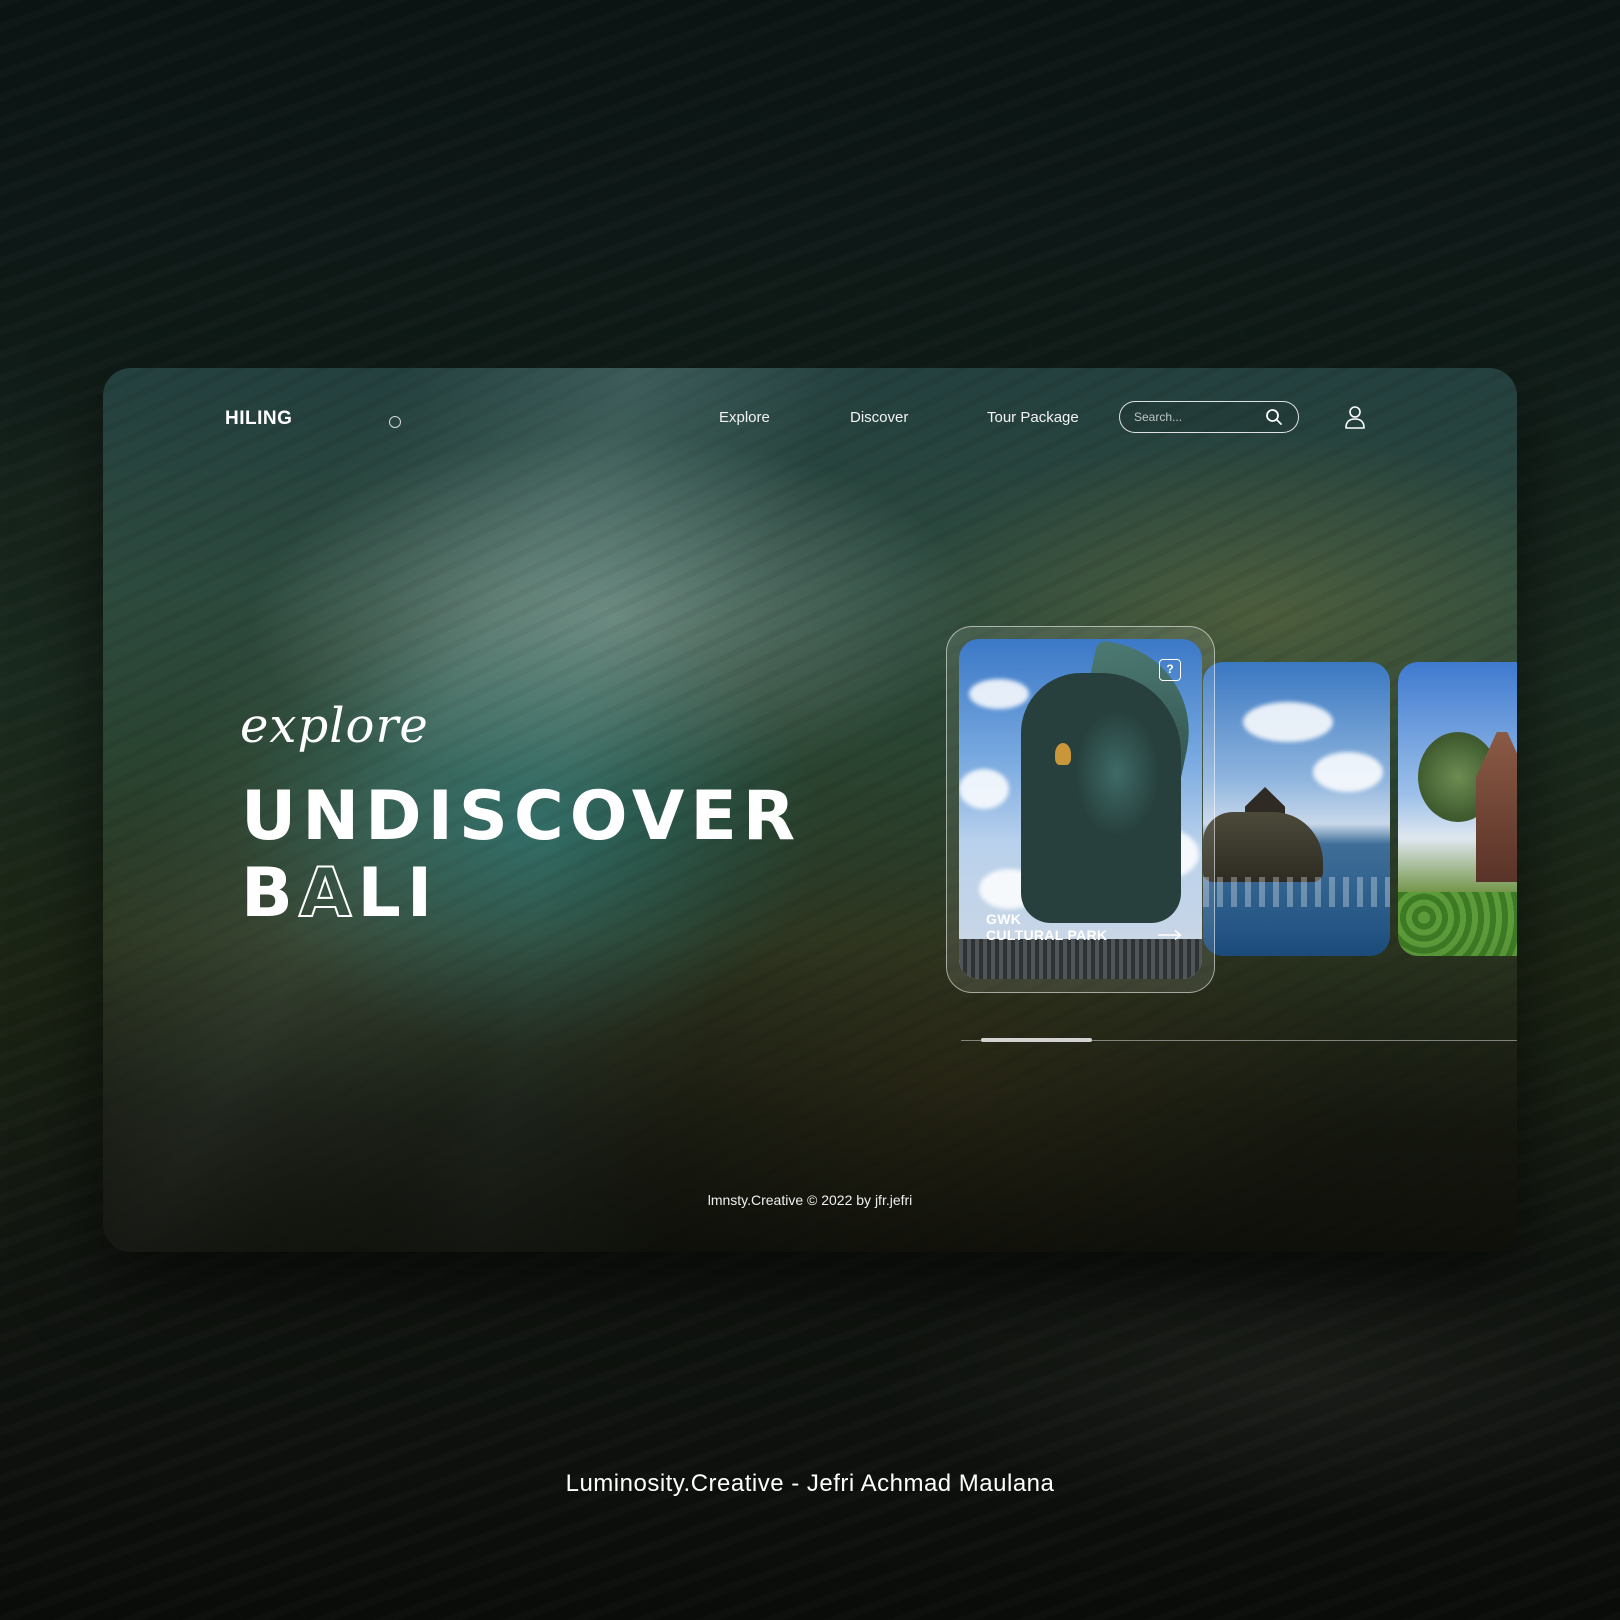 This screenshot has height=1620, width=1620. Describe the element at coordinates (810, 418) in the screenshot. I see `navbar: HILING Explore Discover Tour Package` at that location.